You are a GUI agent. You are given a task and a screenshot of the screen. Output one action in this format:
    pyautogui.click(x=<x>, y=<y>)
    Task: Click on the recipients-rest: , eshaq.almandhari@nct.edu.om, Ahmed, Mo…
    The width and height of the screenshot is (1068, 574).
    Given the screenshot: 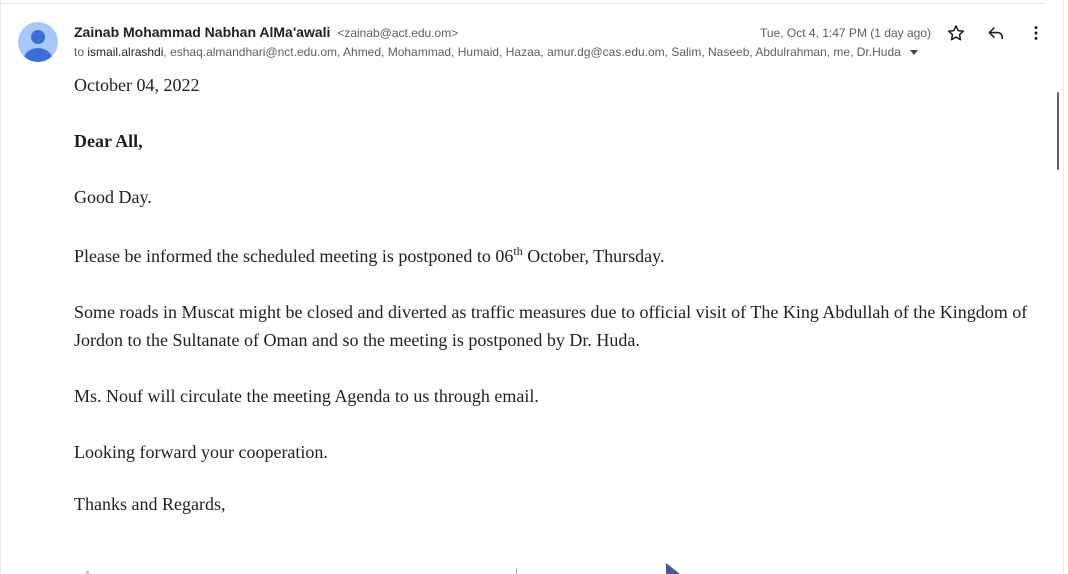 What is the action you would take?
    pyautogui.click(x=532, y=52)
    